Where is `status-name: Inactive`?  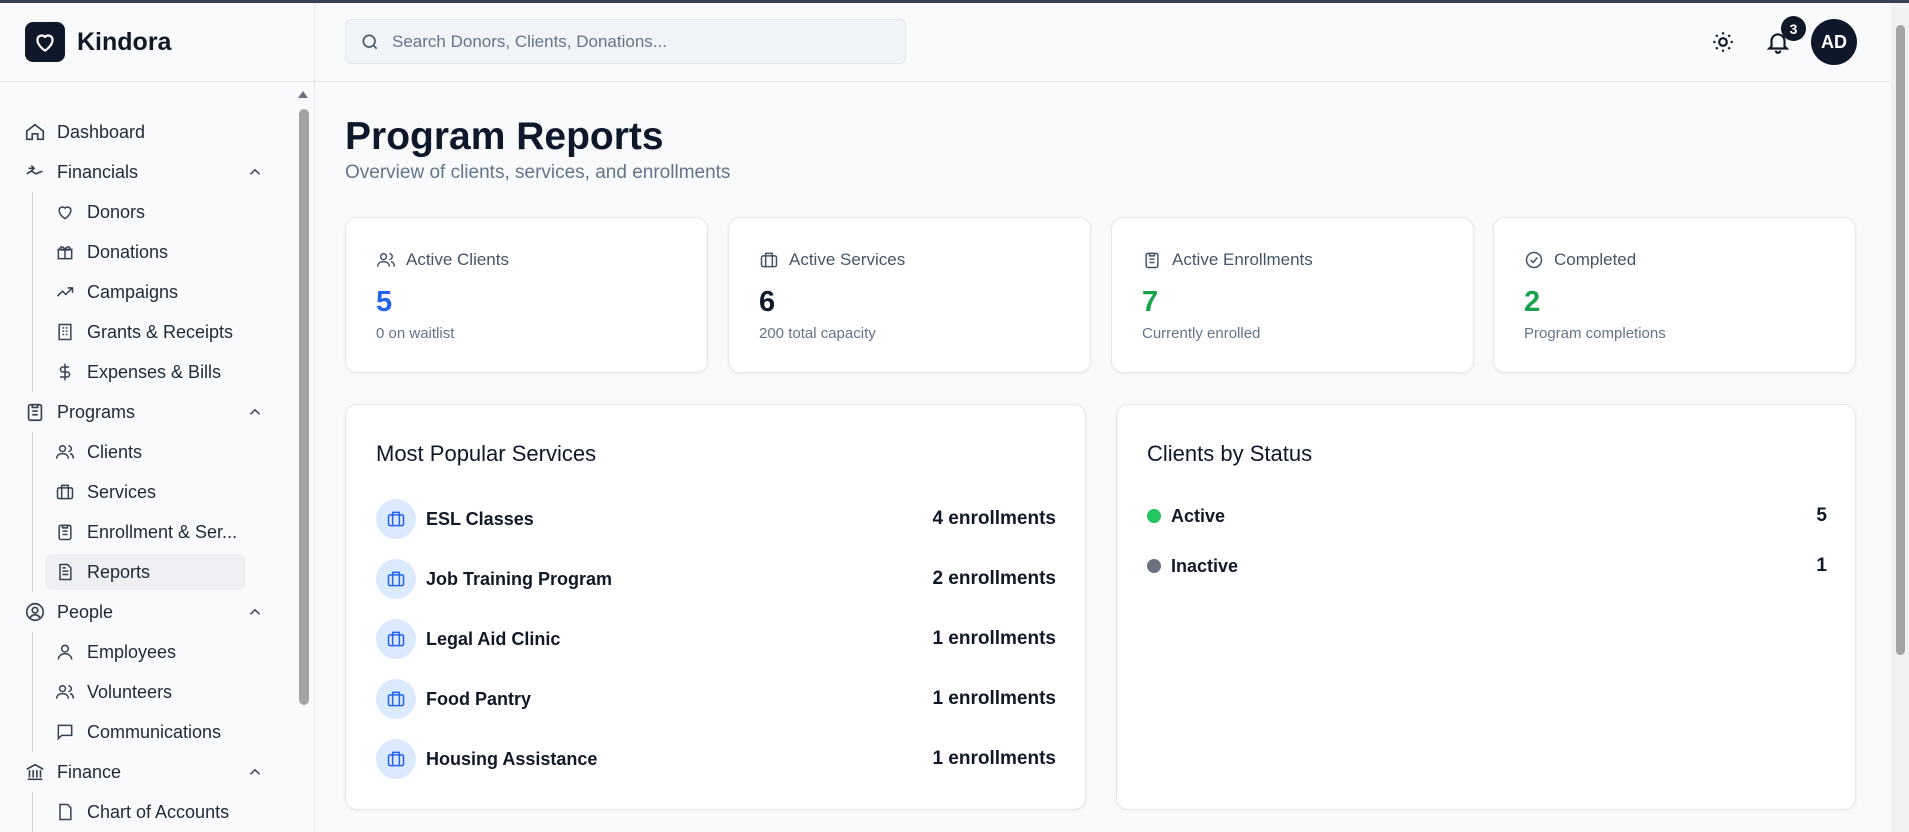 status-name: Inactive is located at coordinates (1205, 565).